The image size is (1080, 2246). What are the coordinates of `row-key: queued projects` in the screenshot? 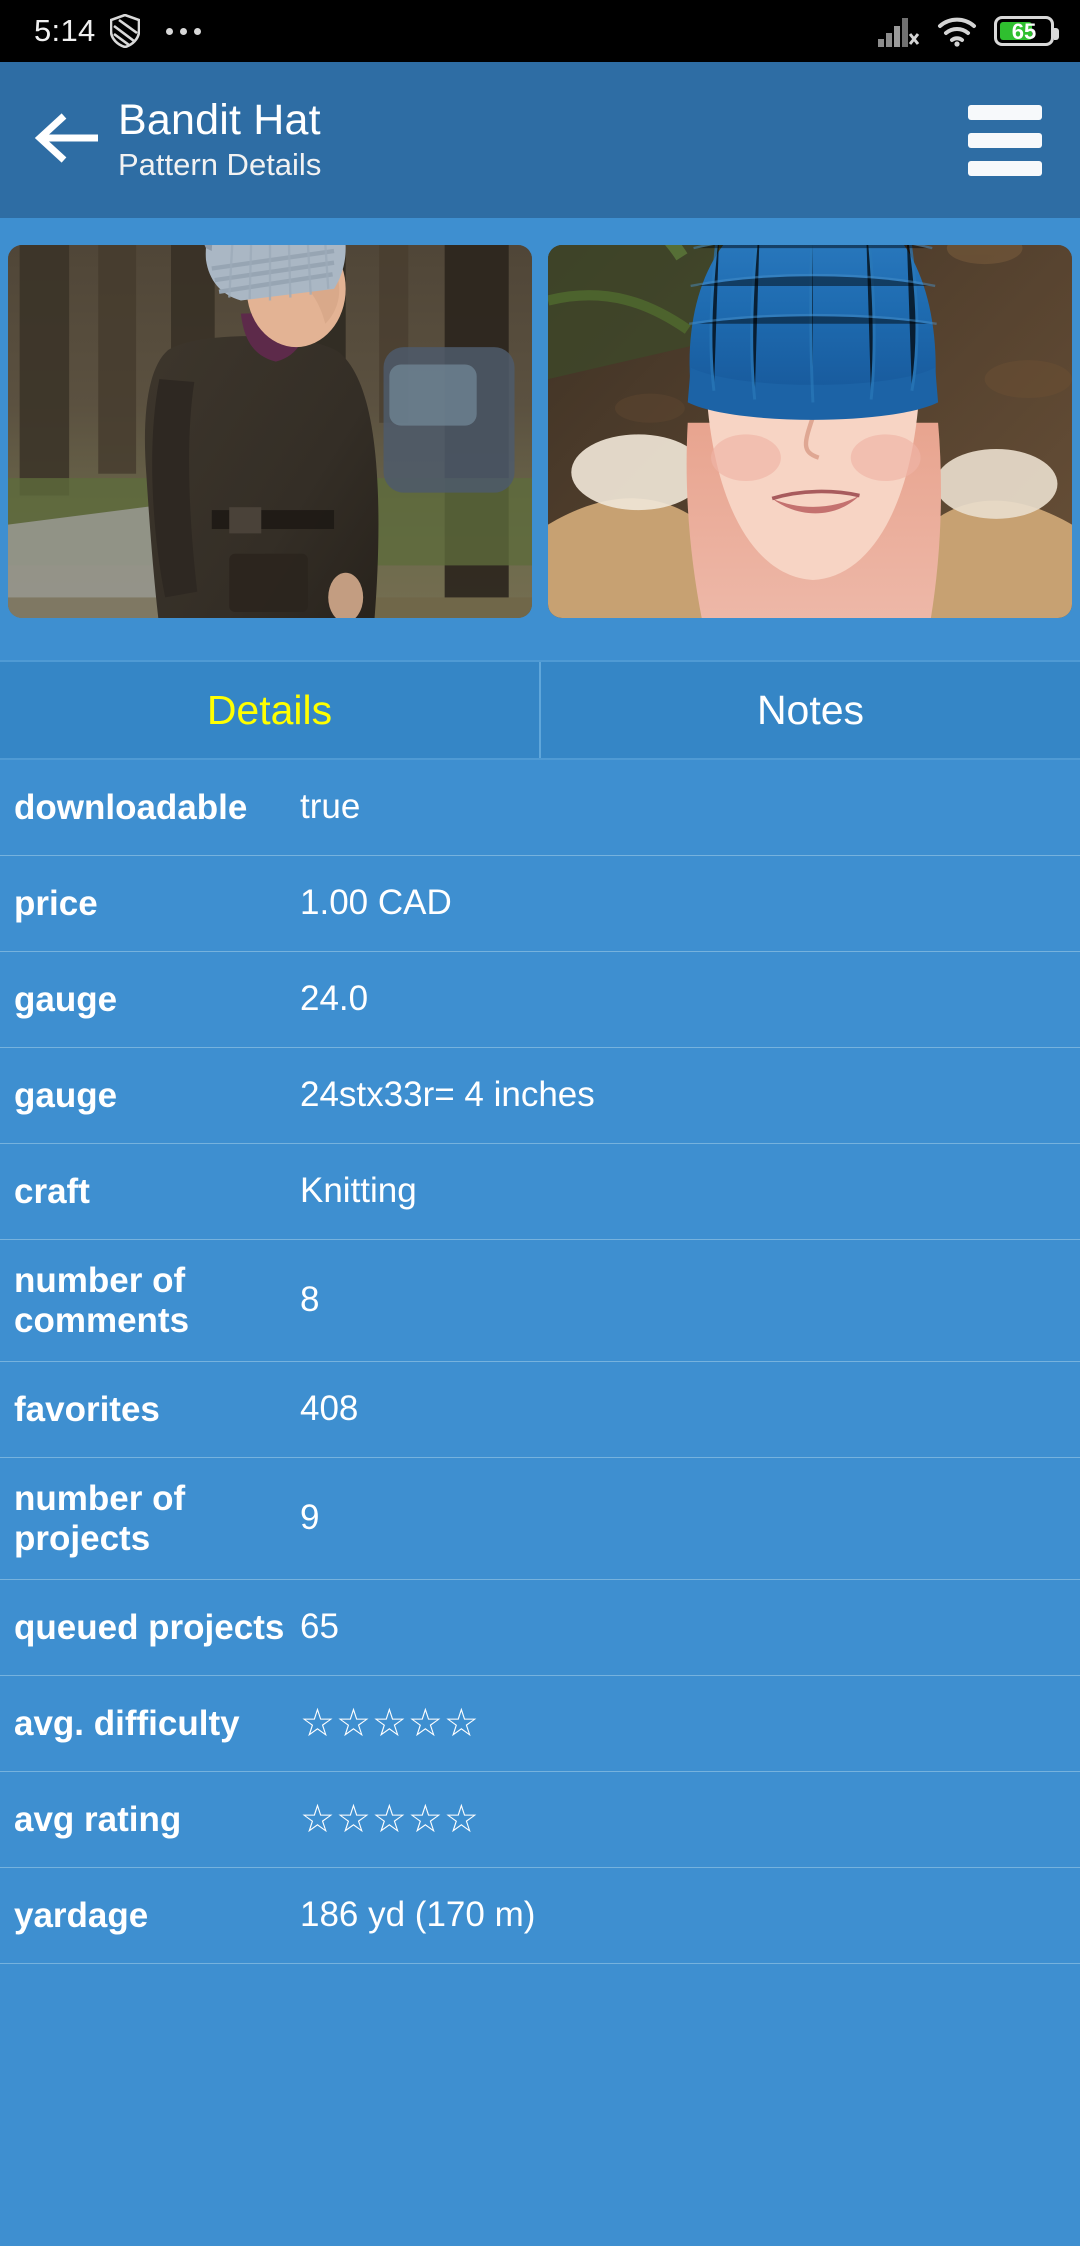 It's located at (149, 1627).